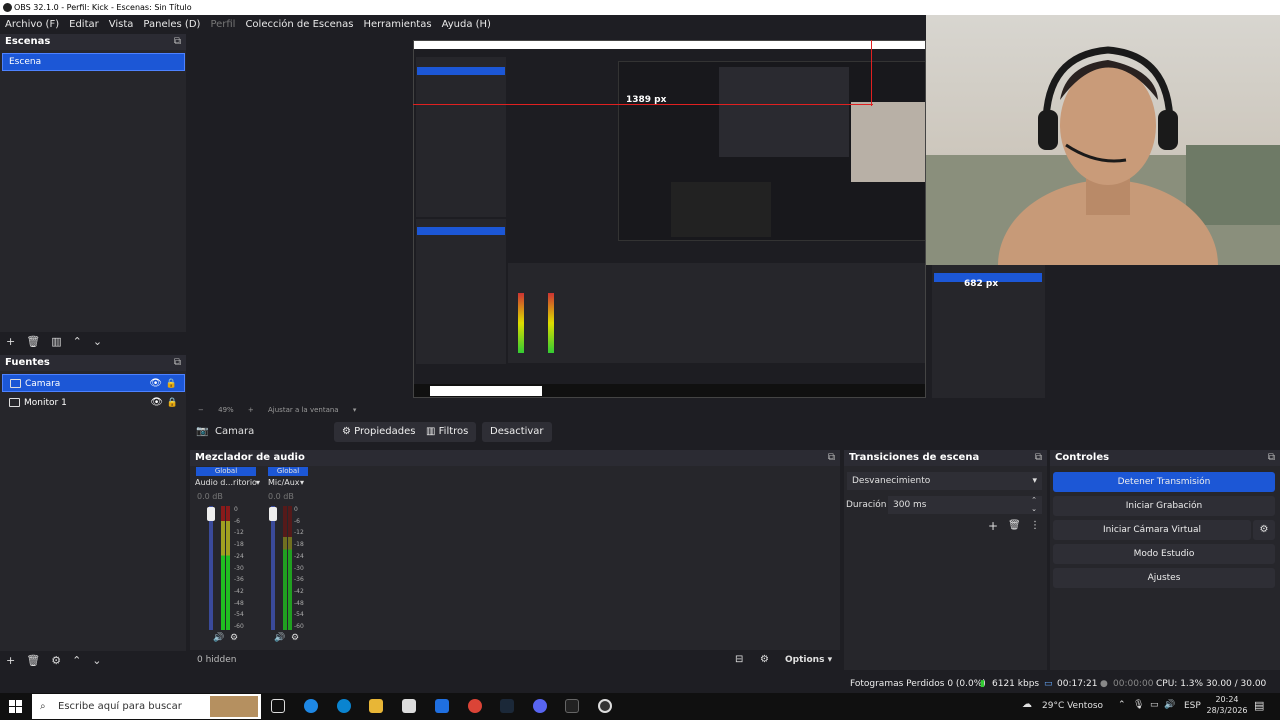 This screenshot has width=1280, height=720. Describe the element at coordinates (739, 659) in the screenshot. I see `mixer-layout-icon: ⊟` at that location.